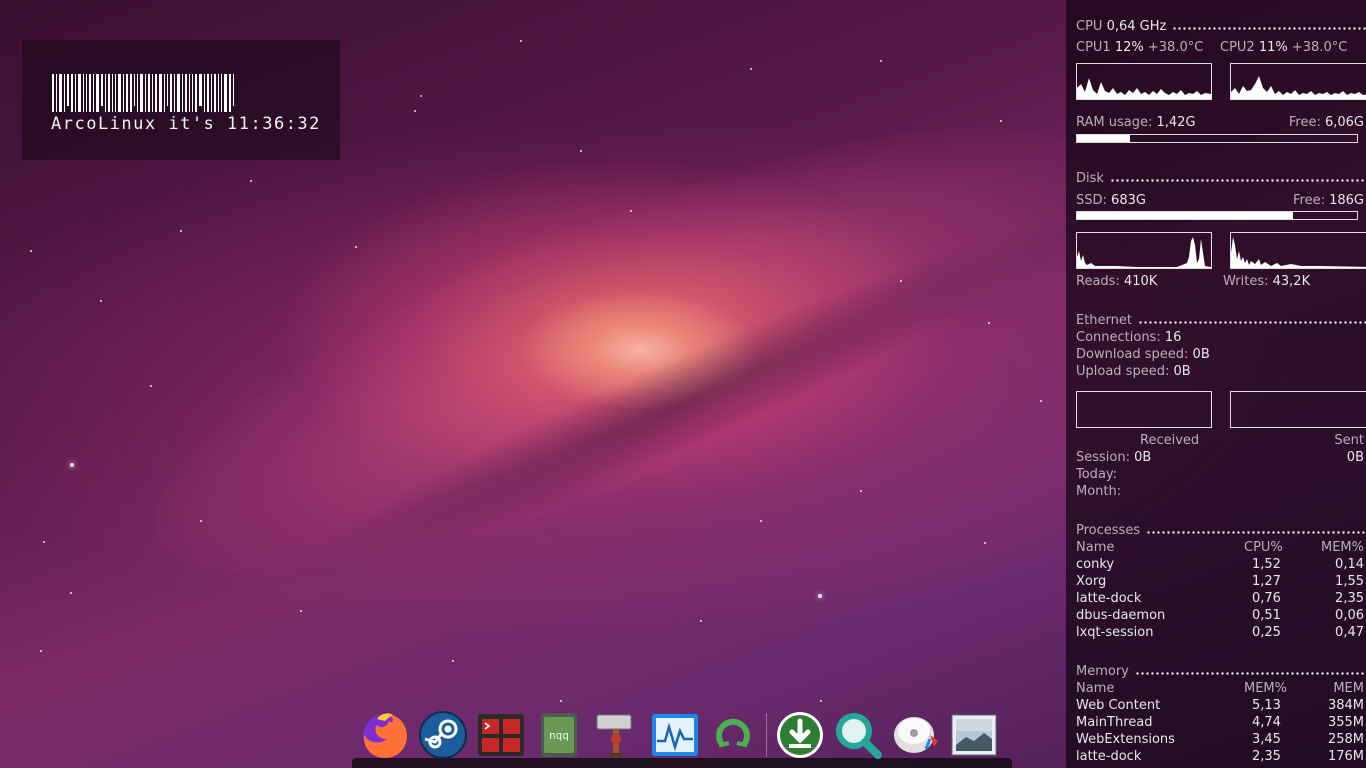 This screenshot has width=1366, height=768. What do you see at coordinates (1220, 457) in the screenshot?
I see `session-row: Session: 0B 0B` at bounding box center [1220, 457].